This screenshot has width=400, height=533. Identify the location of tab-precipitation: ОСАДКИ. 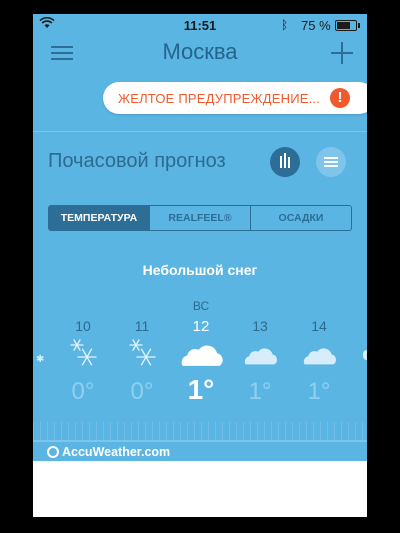
(300, 218).